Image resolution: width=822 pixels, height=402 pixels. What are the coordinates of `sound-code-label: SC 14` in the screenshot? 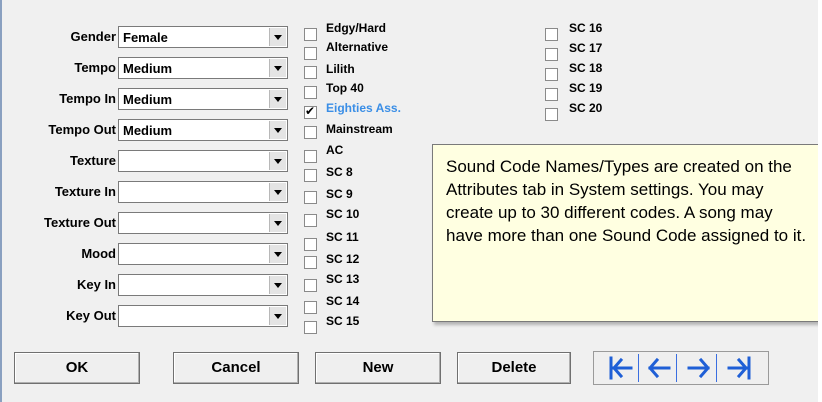 It's located at (343, 301).